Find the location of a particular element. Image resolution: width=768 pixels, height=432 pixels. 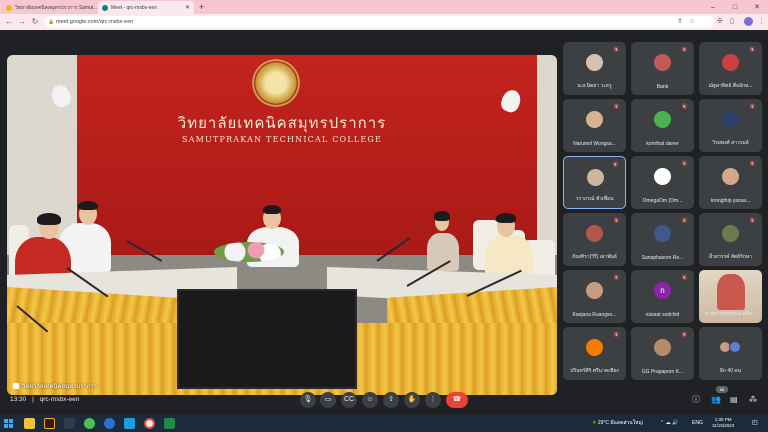

college-favicon-icon is located at coordinates (9, 7).